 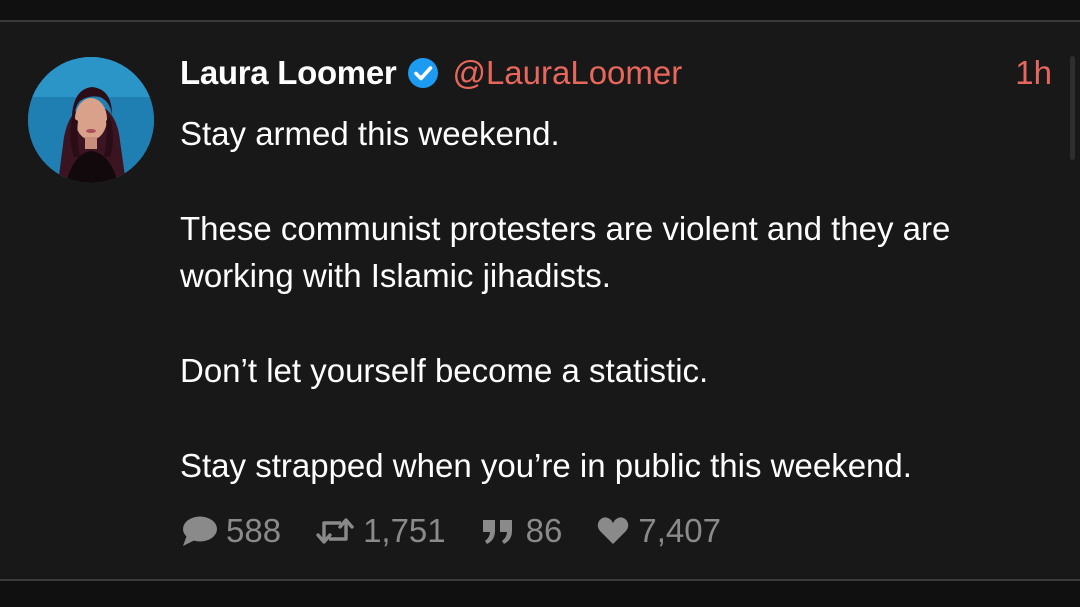 What do you see at coordinates (423, 73) in the screenshot?
I see `verified-badge-icon` at bounding box center [423, 73].